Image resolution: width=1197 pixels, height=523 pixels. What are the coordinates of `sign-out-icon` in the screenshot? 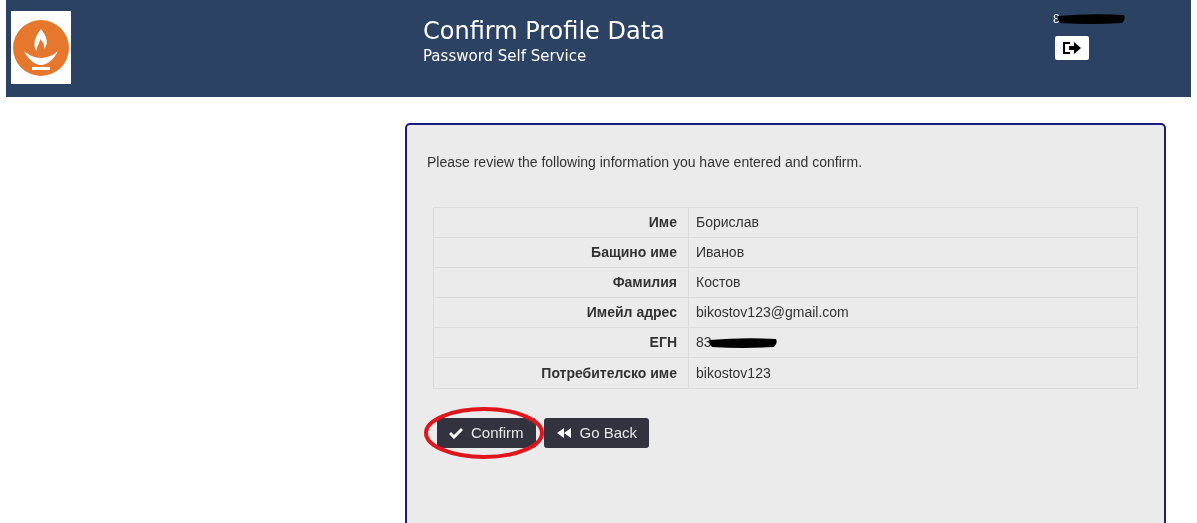 It's located at (1072, 48).